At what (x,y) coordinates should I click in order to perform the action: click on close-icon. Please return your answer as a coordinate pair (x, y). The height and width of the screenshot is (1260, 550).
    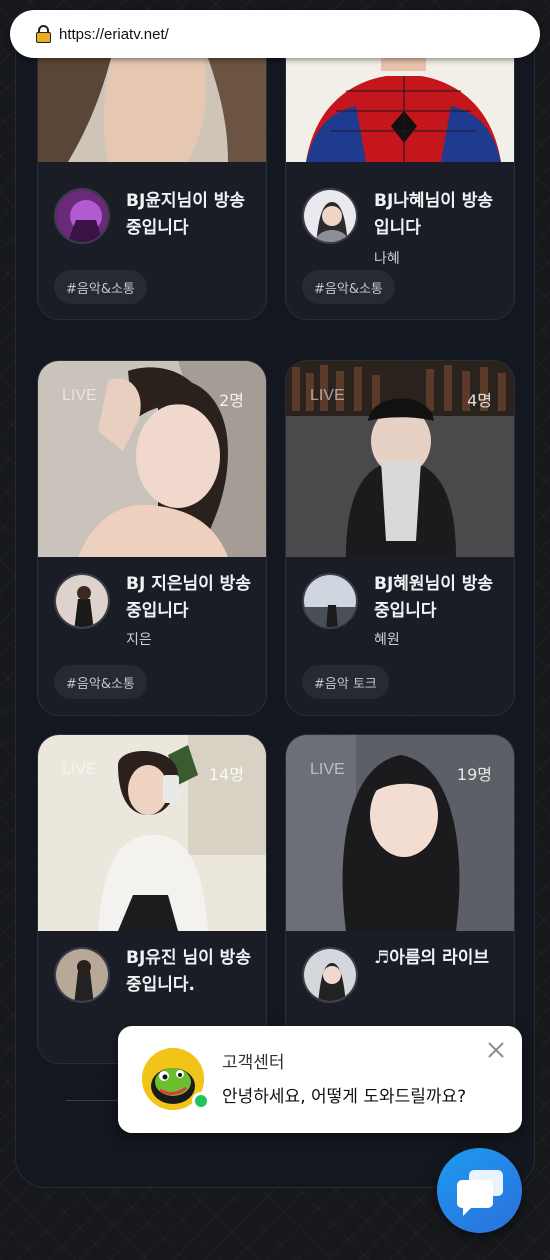
    Looking at the image, I should click on (496, 1050).